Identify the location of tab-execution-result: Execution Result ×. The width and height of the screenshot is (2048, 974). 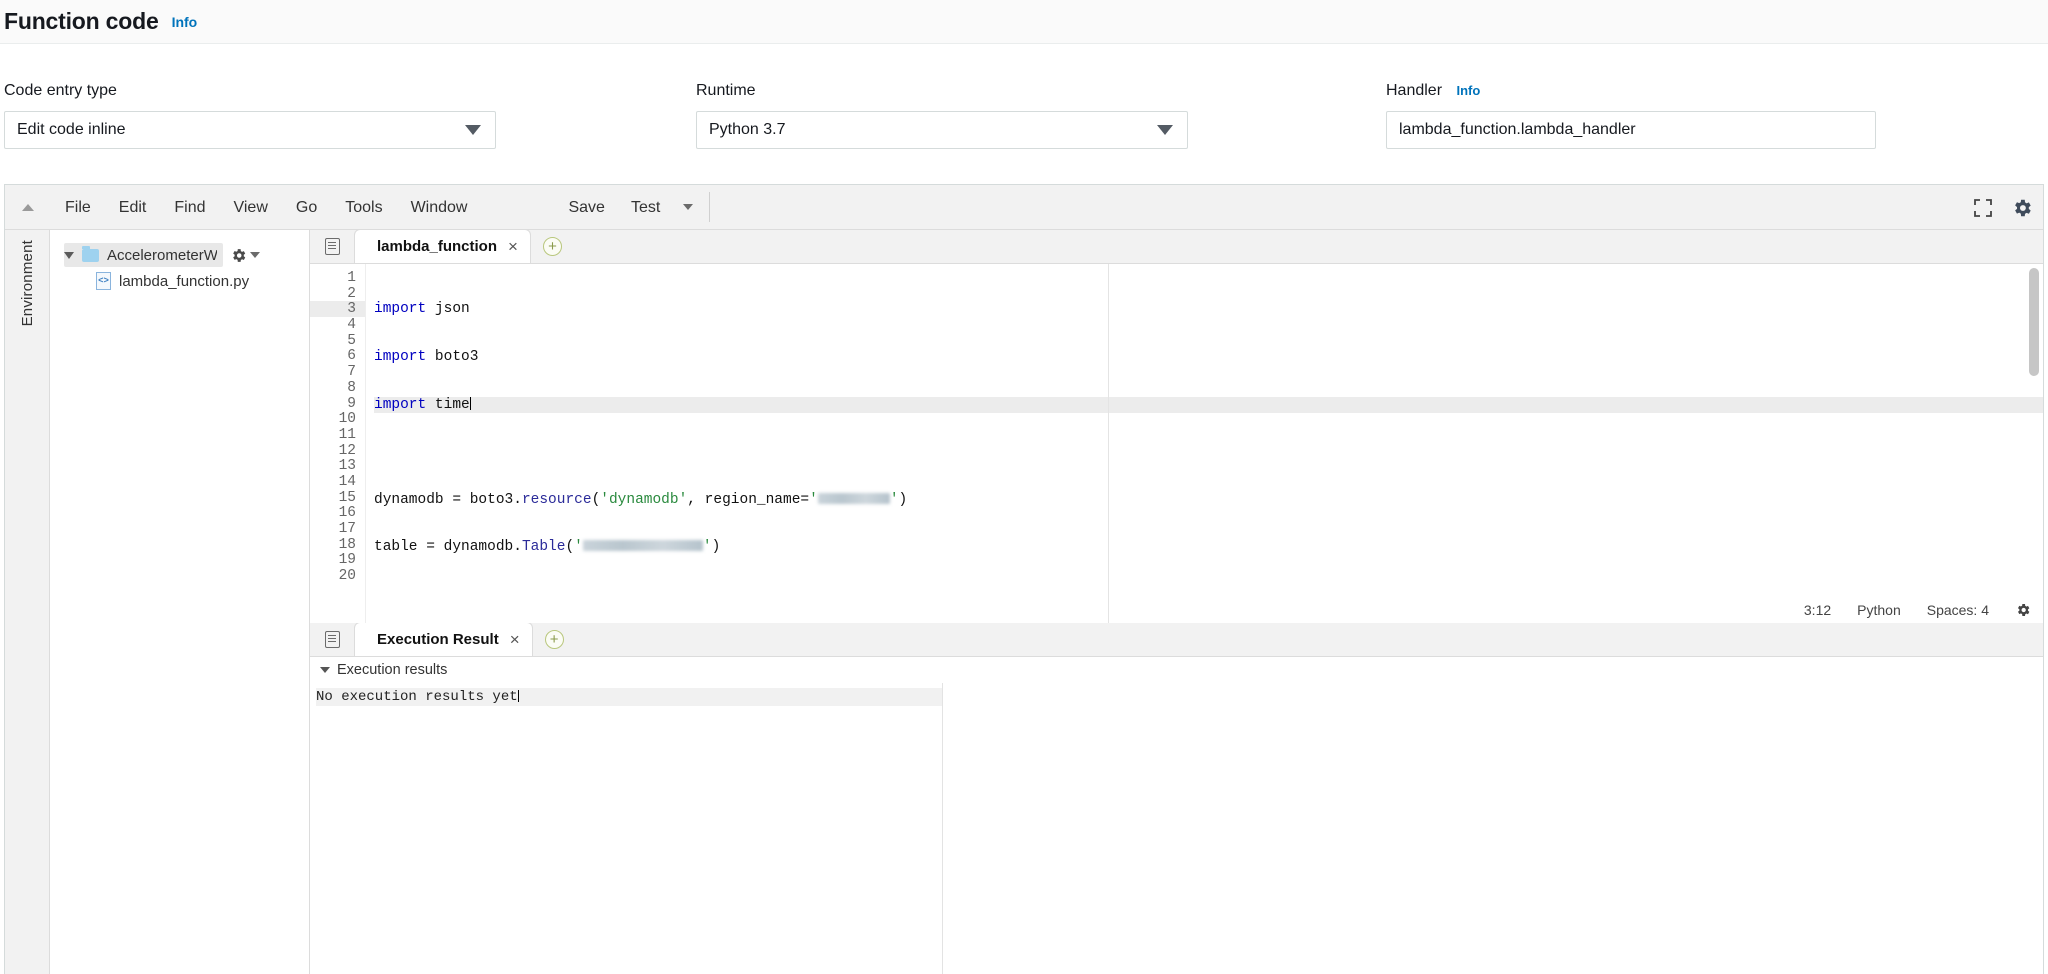
(443, 639).